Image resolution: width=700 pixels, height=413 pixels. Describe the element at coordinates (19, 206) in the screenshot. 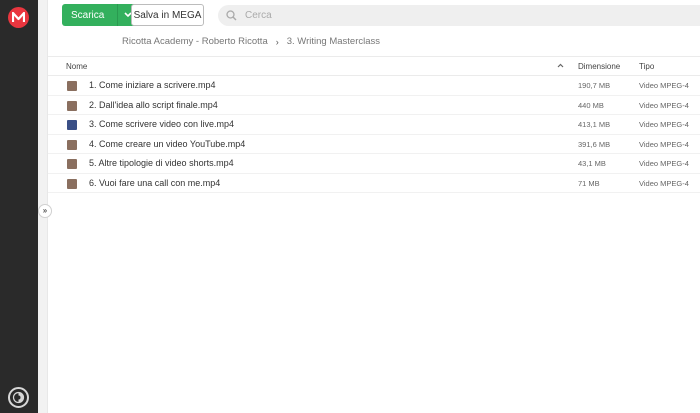

I see `left-rail` at that location.